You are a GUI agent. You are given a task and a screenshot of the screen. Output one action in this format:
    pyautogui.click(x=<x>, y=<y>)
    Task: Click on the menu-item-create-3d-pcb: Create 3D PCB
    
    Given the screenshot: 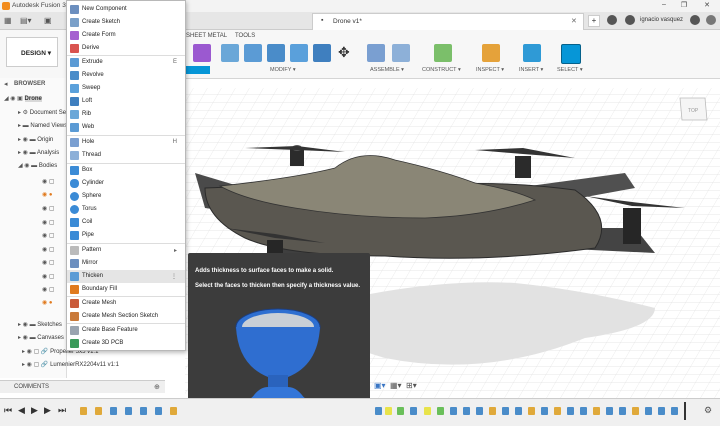 What is the action you would take?
    pyautogui.click(x=126, y=343)
    